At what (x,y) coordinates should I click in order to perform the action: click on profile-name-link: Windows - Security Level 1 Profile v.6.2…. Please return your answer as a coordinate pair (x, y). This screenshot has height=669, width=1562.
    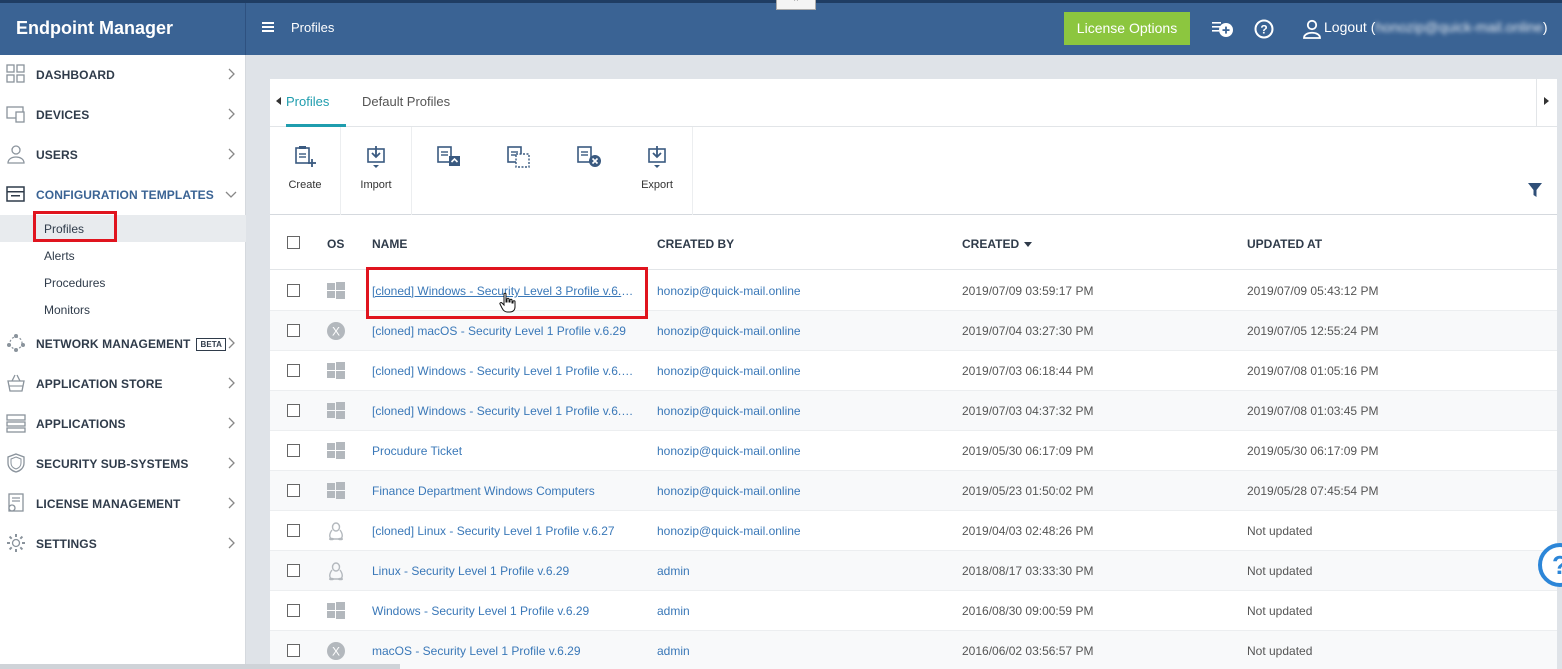
    Looking at the image, I should click on (480, 611).